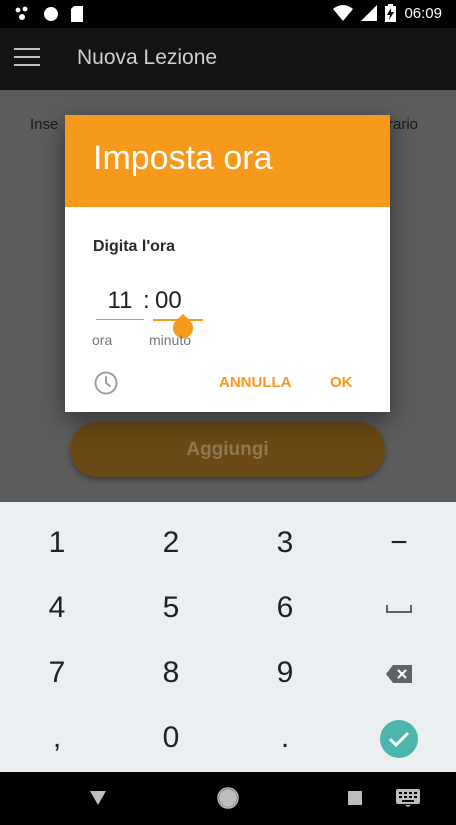 Image resolution: width=456 pixels, height=825 pixels. Describe the element at coordinates (228, 59) in the screenshot. I see `app-bar: Nuova Lezione` at that location.